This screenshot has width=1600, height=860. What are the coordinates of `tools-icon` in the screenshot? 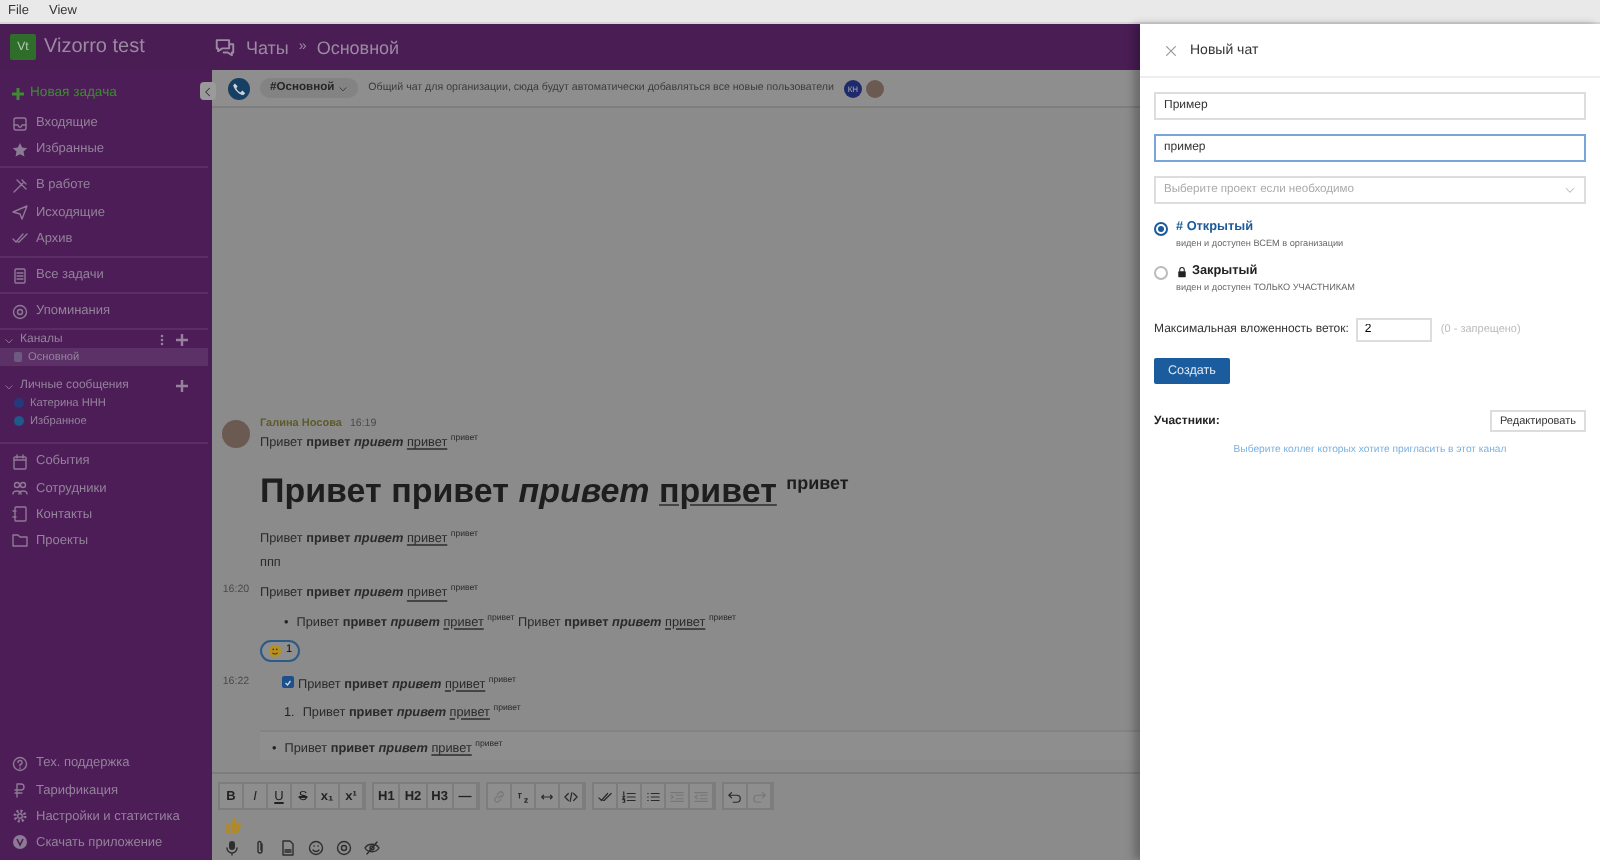 It's located at (20, 185).